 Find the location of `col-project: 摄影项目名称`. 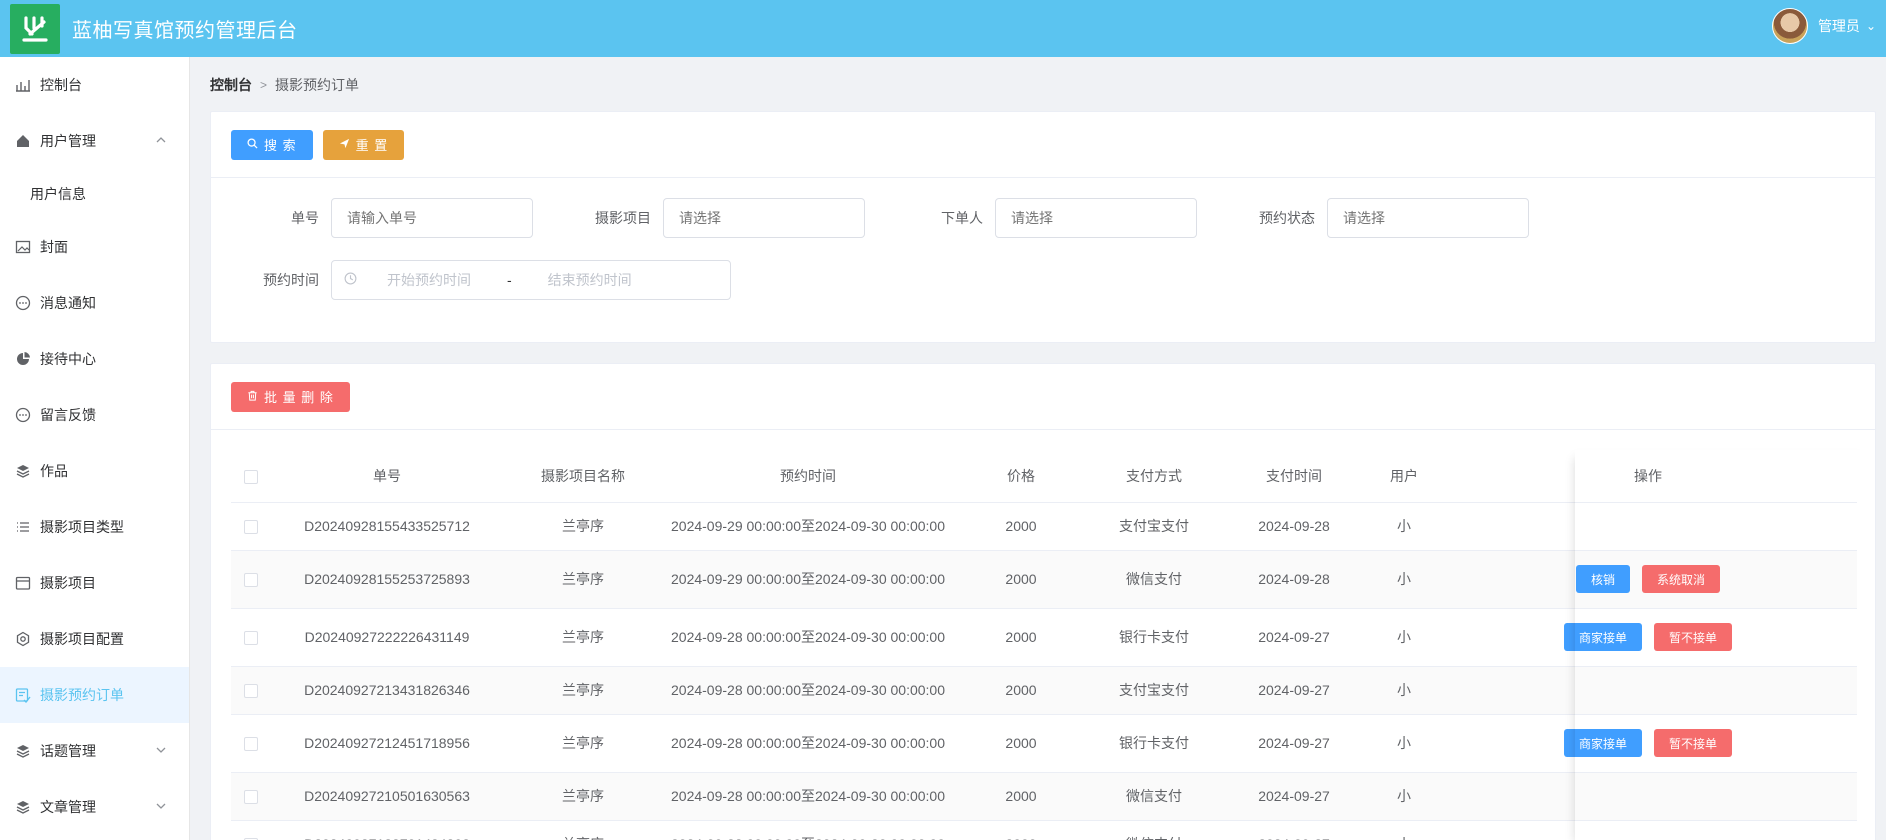

col-project: 摄影项目名称 is located at coordinates (583, 476).